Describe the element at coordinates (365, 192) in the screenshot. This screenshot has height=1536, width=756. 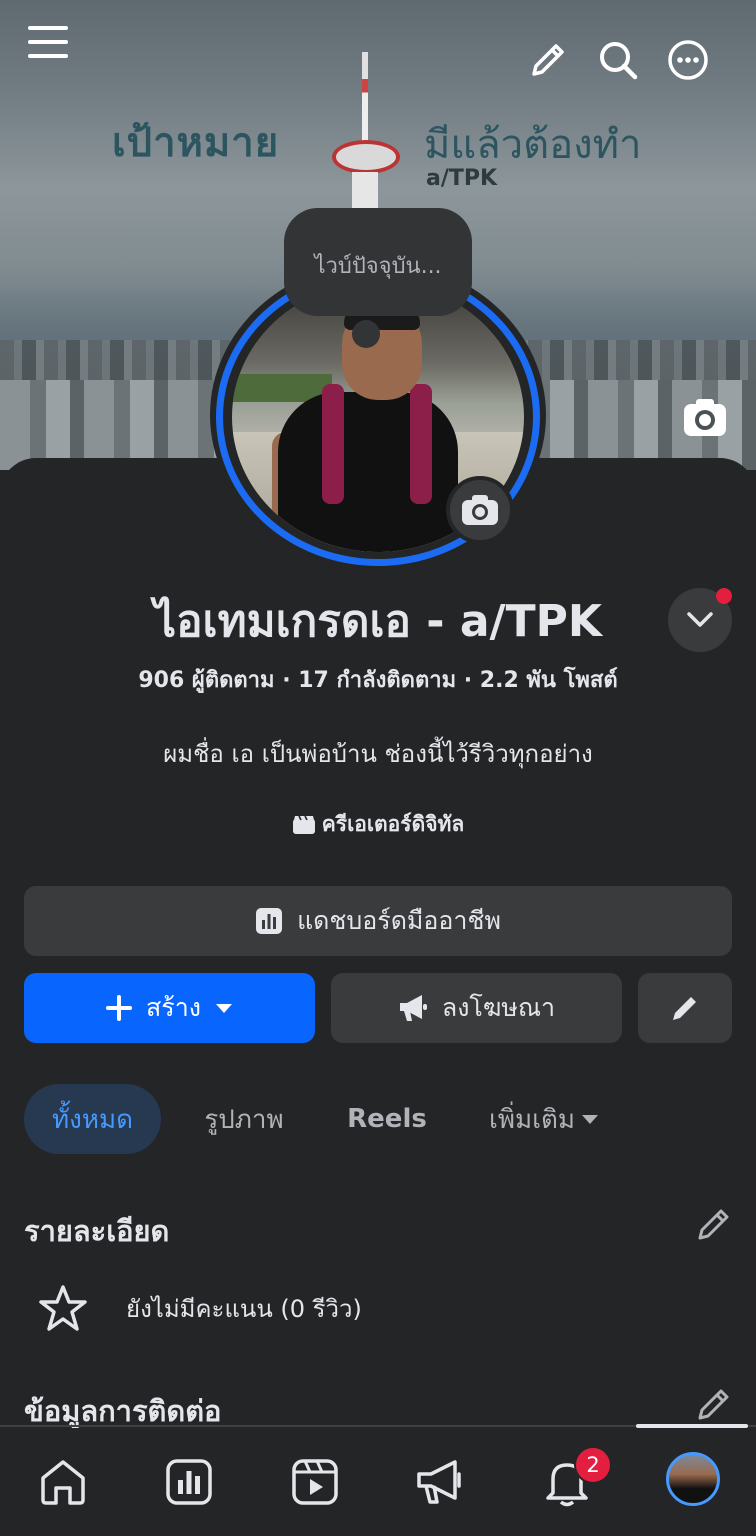
I see `tower-body` at that location.